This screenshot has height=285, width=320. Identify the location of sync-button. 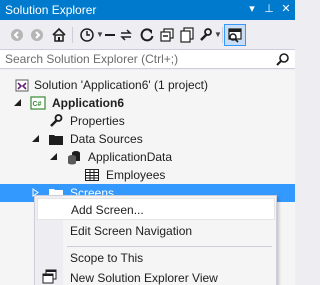
(126, 35).